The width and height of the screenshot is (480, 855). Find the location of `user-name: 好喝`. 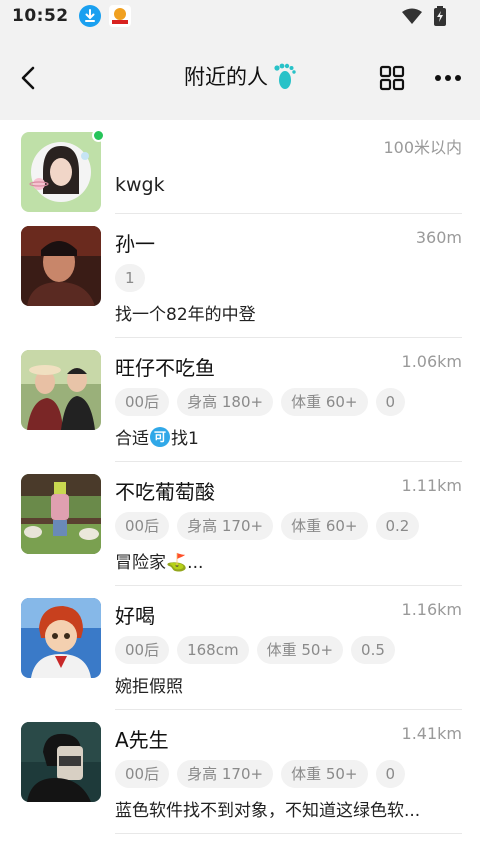

user-name: 好喝 is located at coordinates (135, 616).